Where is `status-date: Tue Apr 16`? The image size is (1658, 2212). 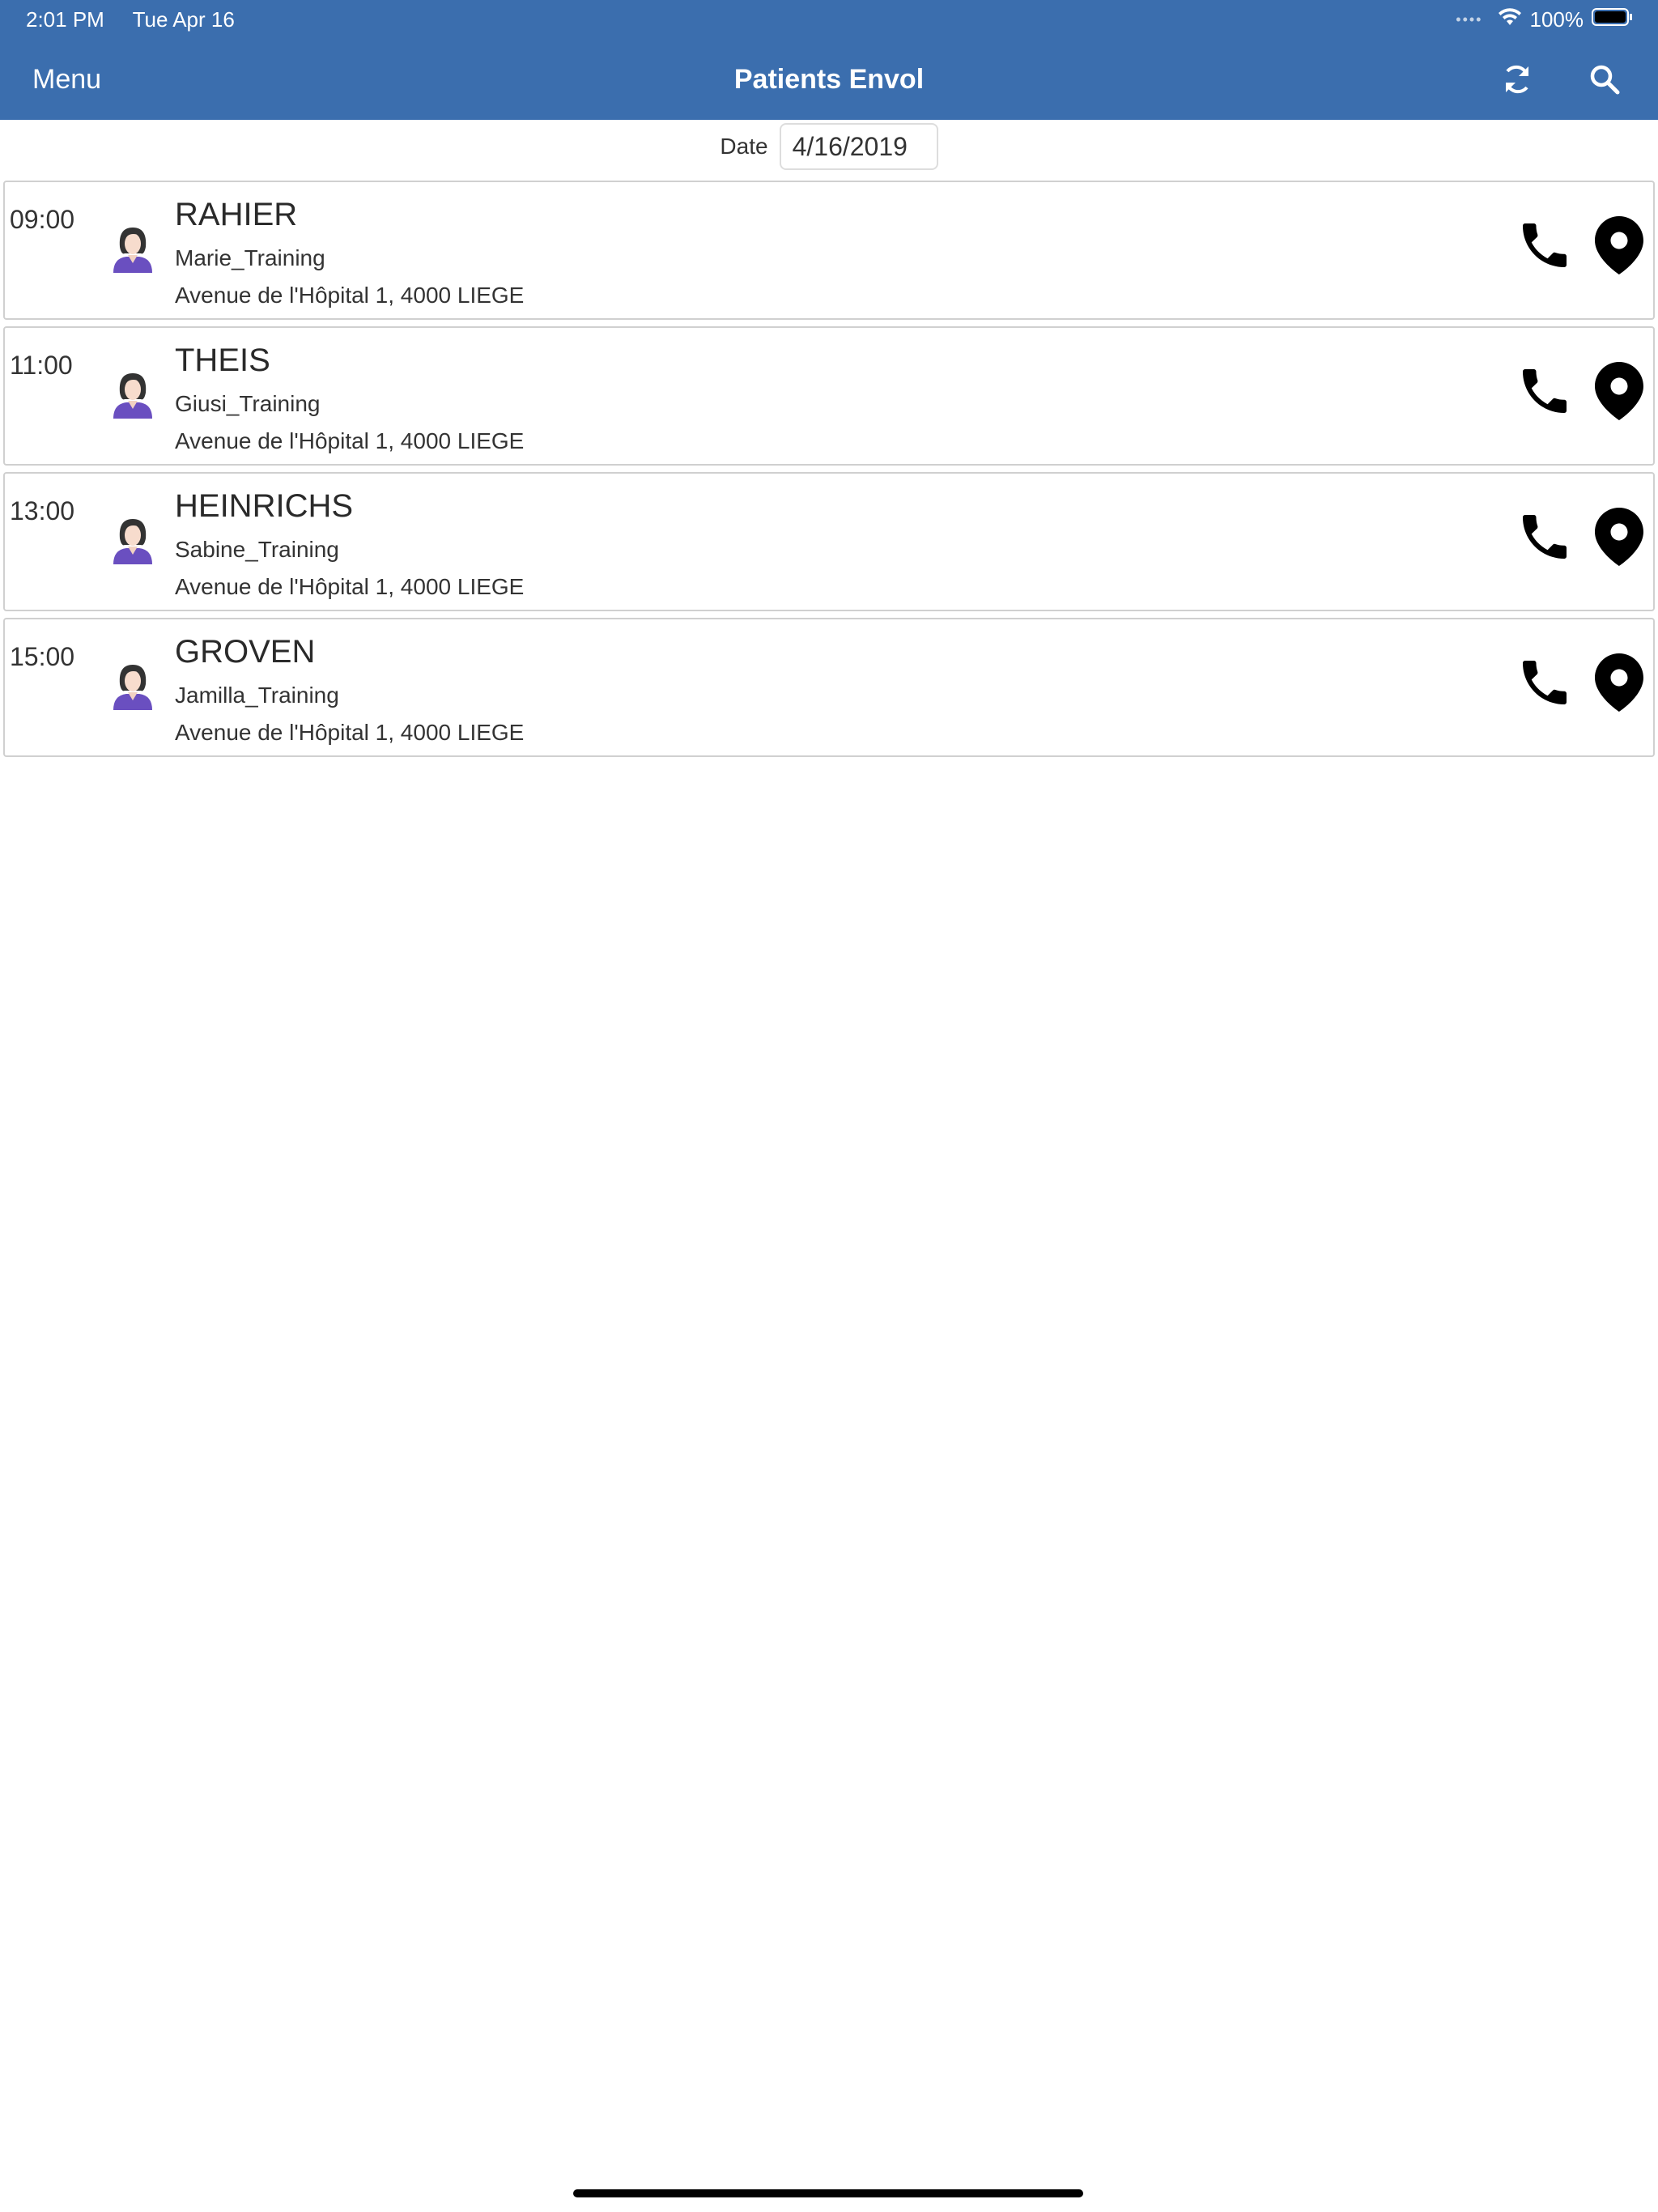 status-date: Tue Apr 16 is located at coordinates (183, 19).